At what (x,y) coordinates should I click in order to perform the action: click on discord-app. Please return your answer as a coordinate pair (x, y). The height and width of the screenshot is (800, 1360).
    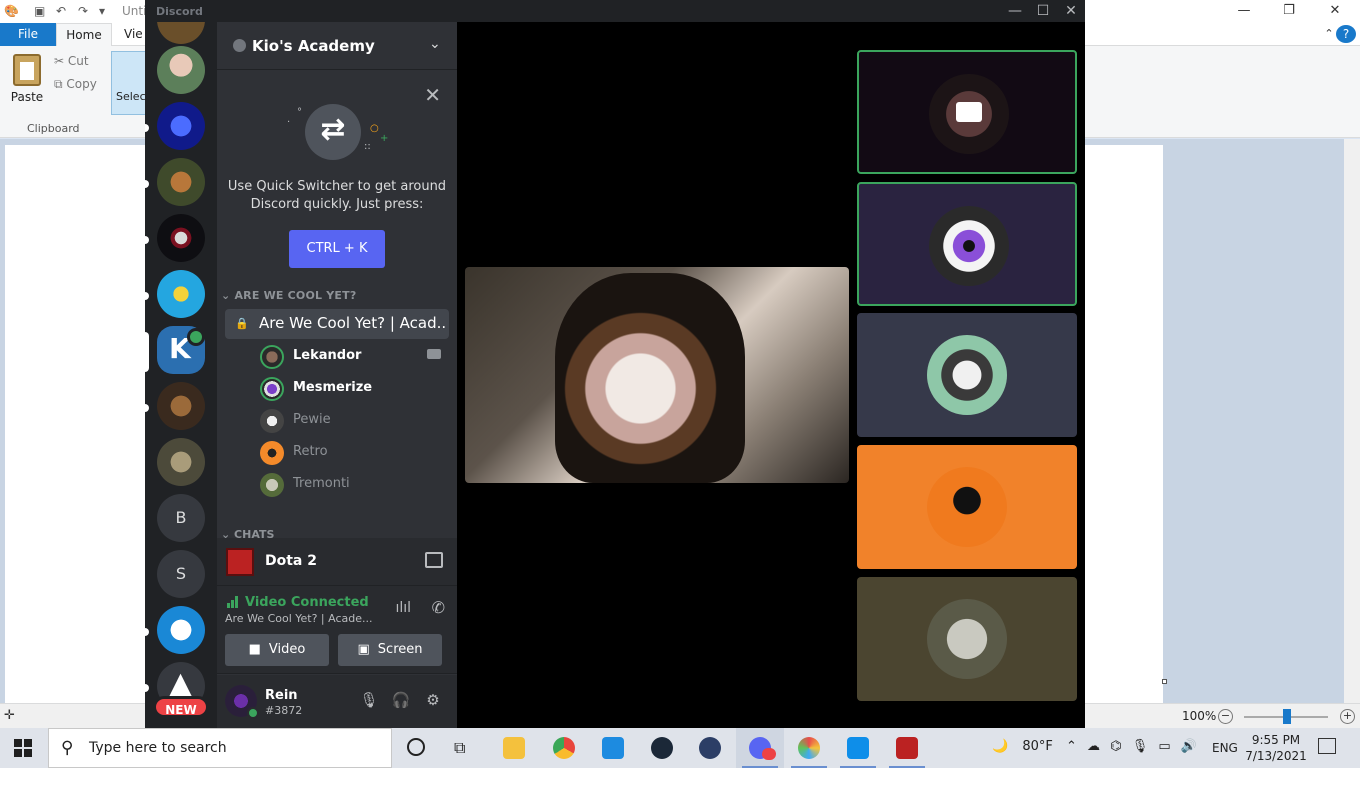
    Looking at the image, I should click on (760, 748).